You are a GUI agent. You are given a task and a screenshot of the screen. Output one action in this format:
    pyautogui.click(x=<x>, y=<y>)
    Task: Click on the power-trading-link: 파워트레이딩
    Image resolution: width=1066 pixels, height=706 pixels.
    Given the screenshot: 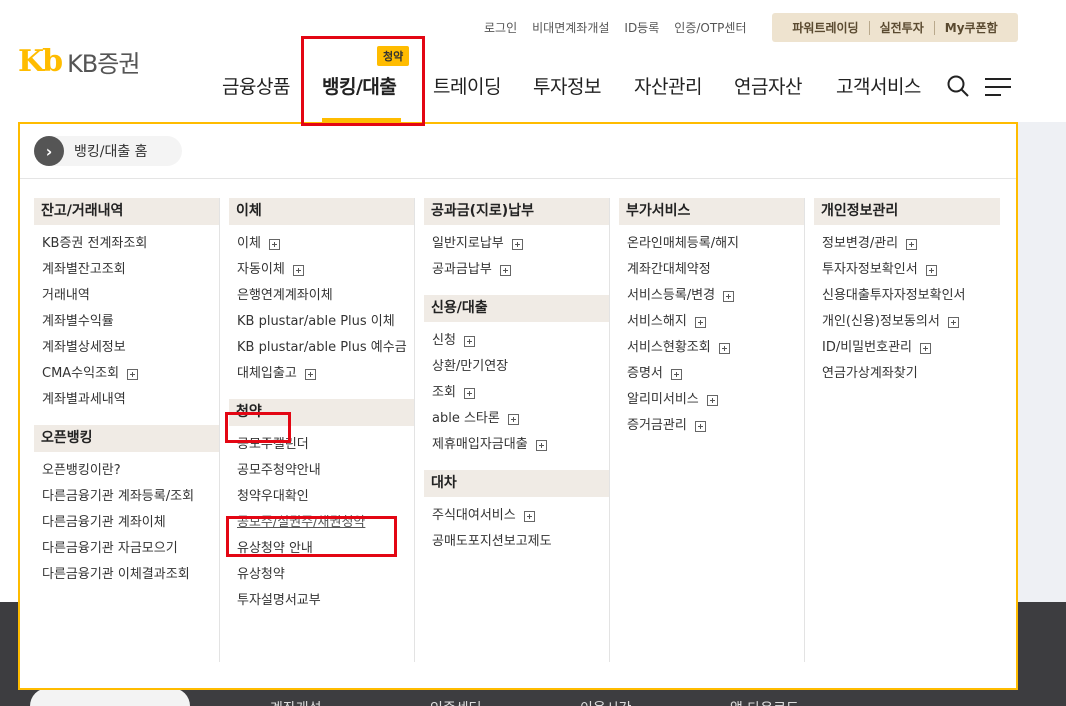 What is the action you would take?
    pyautogui.click(x=825, y=27)
    